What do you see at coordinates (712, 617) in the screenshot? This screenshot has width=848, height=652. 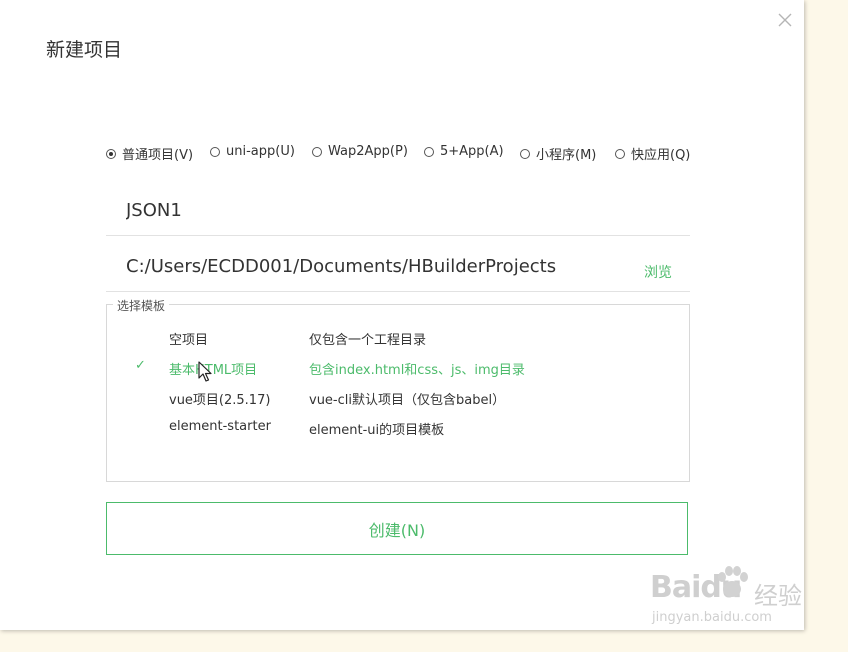 I see `watermark-url: jingyan.baidu.com` at bounding box center [712, 617].